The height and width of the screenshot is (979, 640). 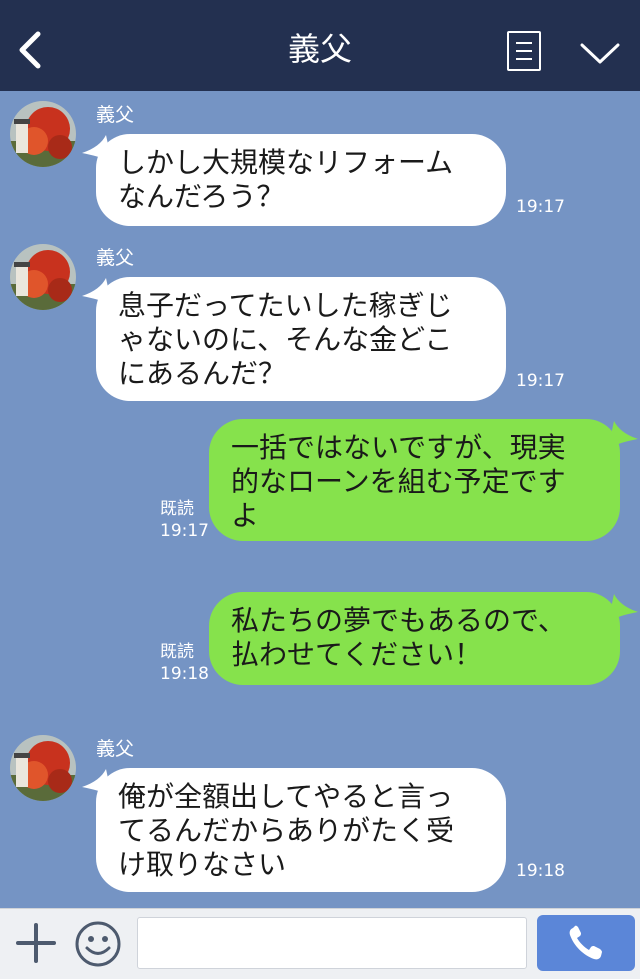 I want to click on input-bar, so click(x=320, y=943).